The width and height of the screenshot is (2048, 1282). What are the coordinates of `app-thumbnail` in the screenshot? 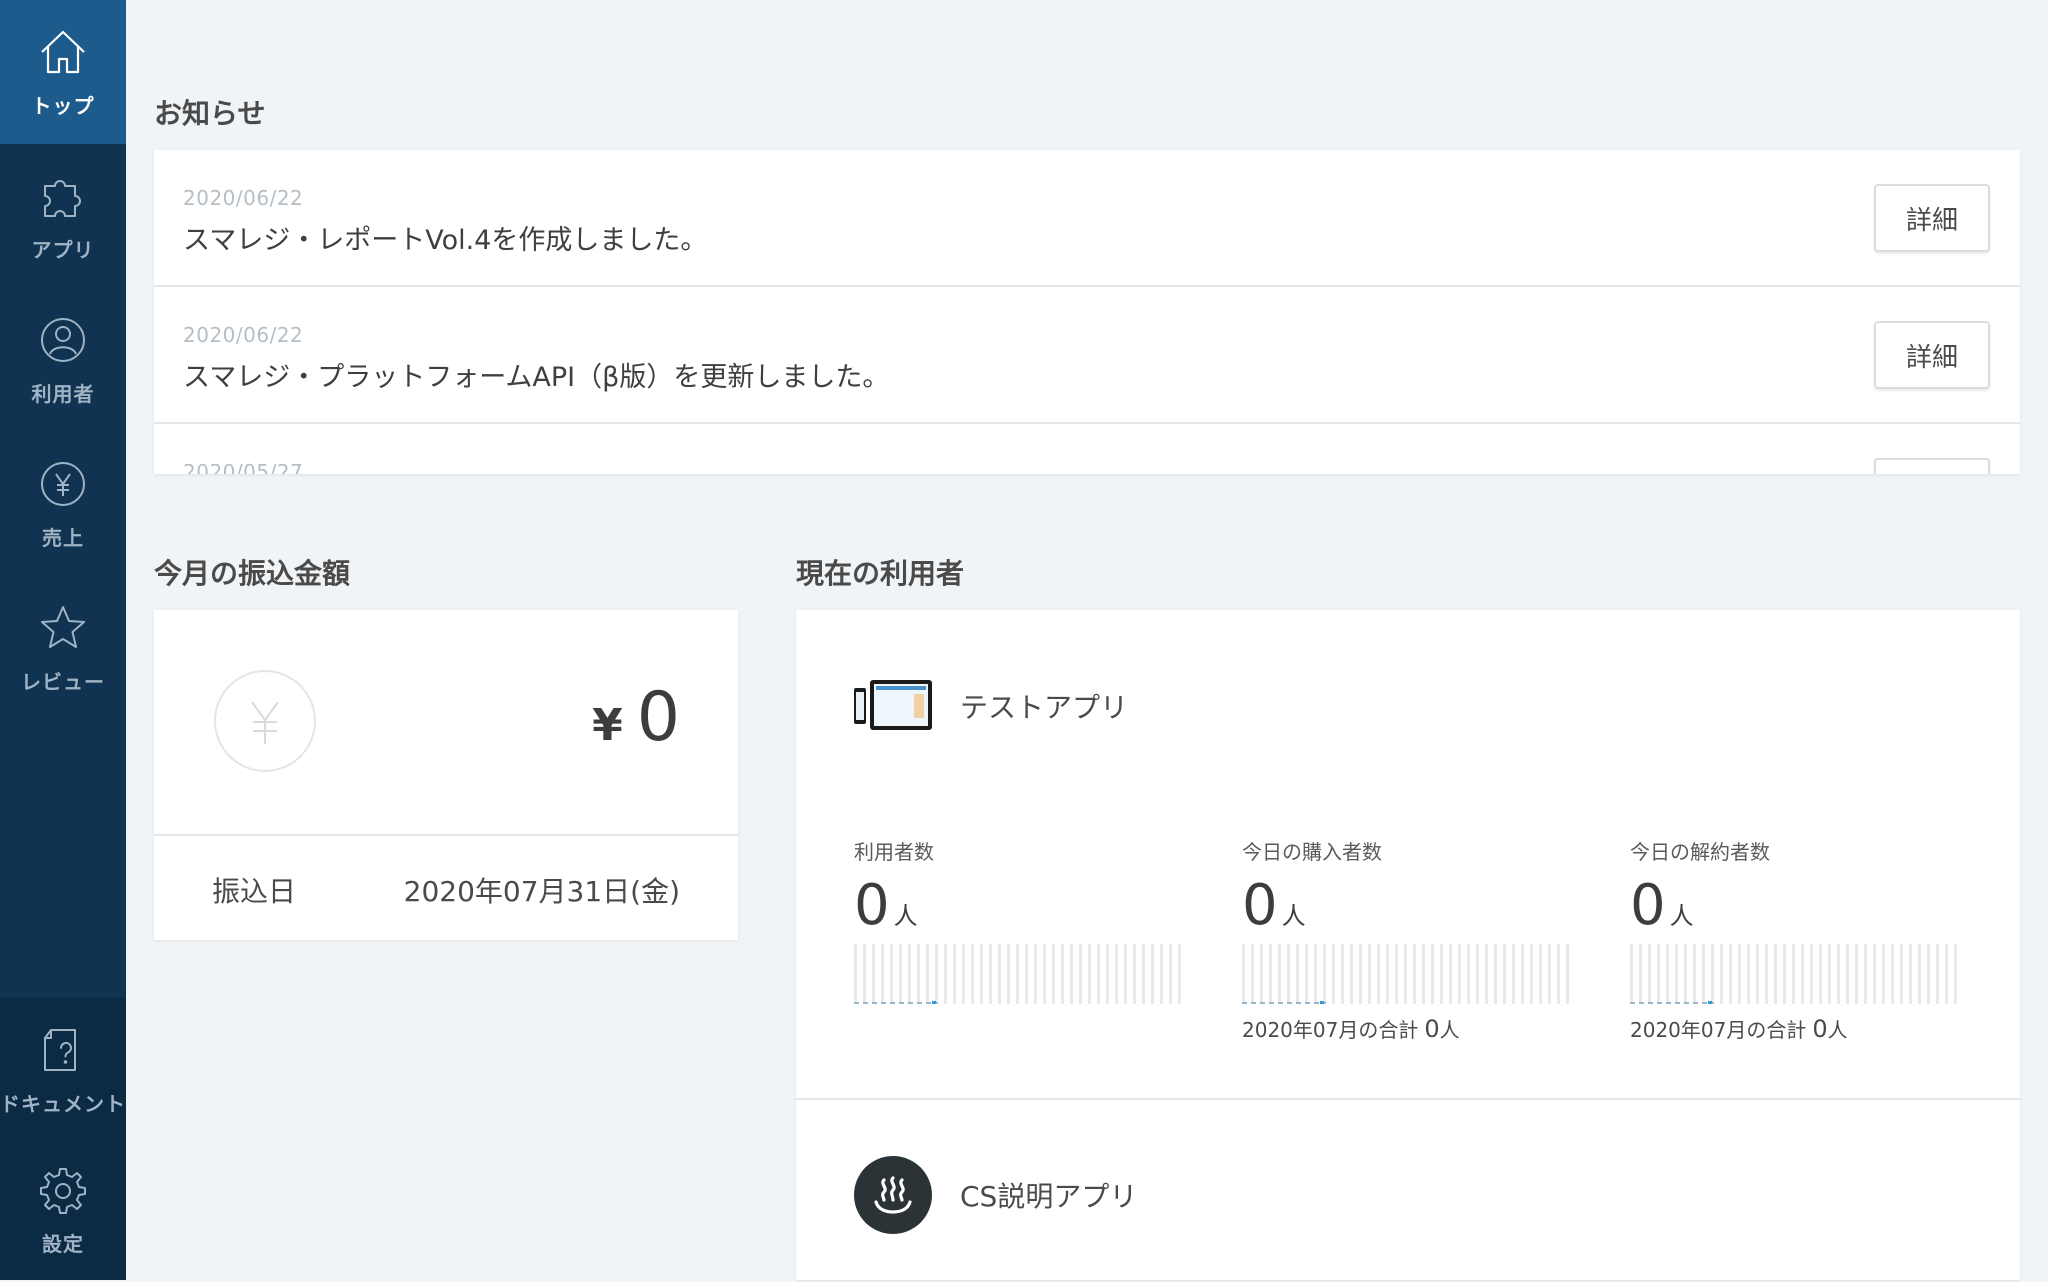 It's located at (893, 706).